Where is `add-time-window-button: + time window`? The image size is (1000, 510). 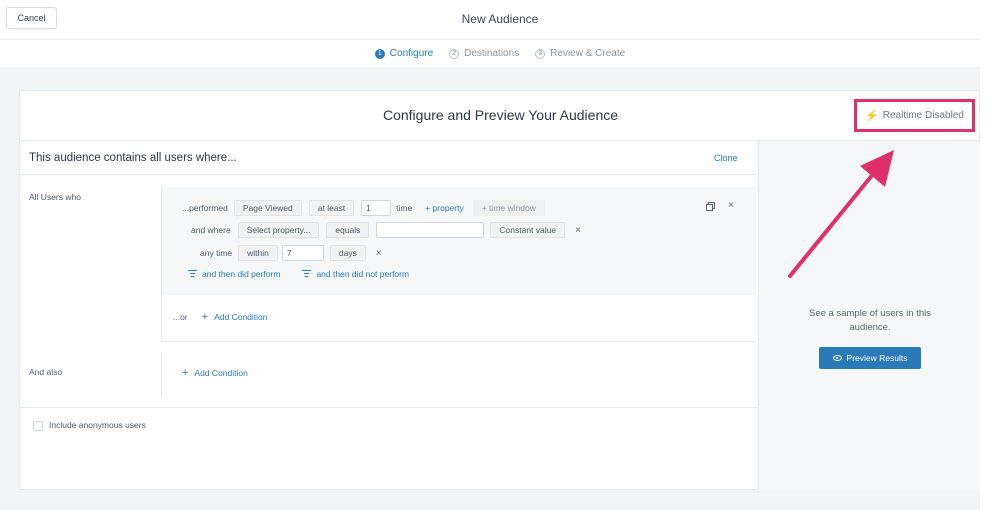 add-time-window-button: + time window is located at coordinates (508, 208).